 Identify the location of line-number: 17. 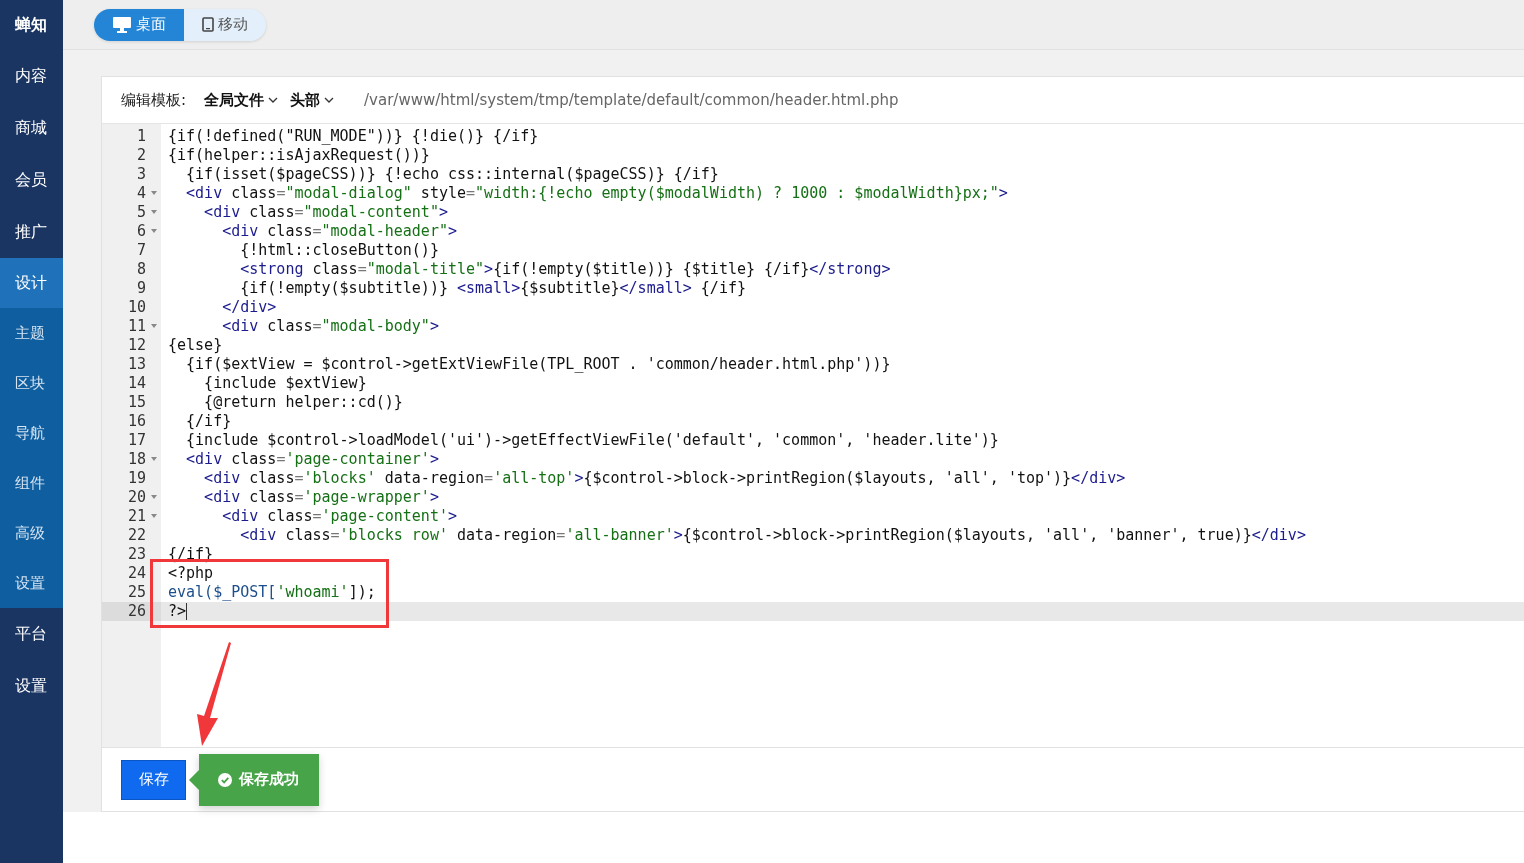
(136, 440).